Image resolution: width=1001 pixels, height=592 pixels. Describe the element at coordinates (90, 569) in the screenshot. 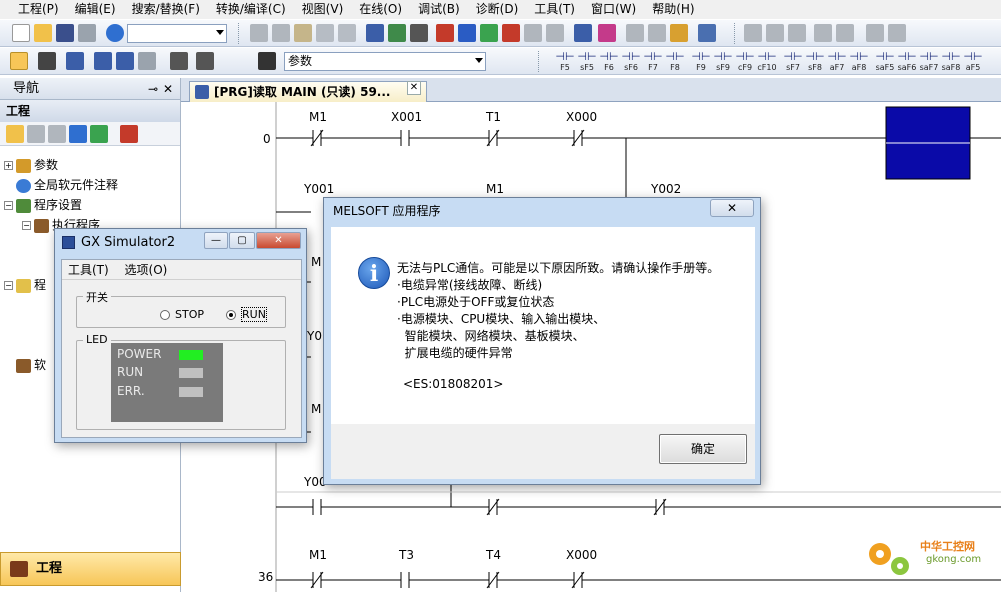

I see `project-view-button: 工程` at that location.